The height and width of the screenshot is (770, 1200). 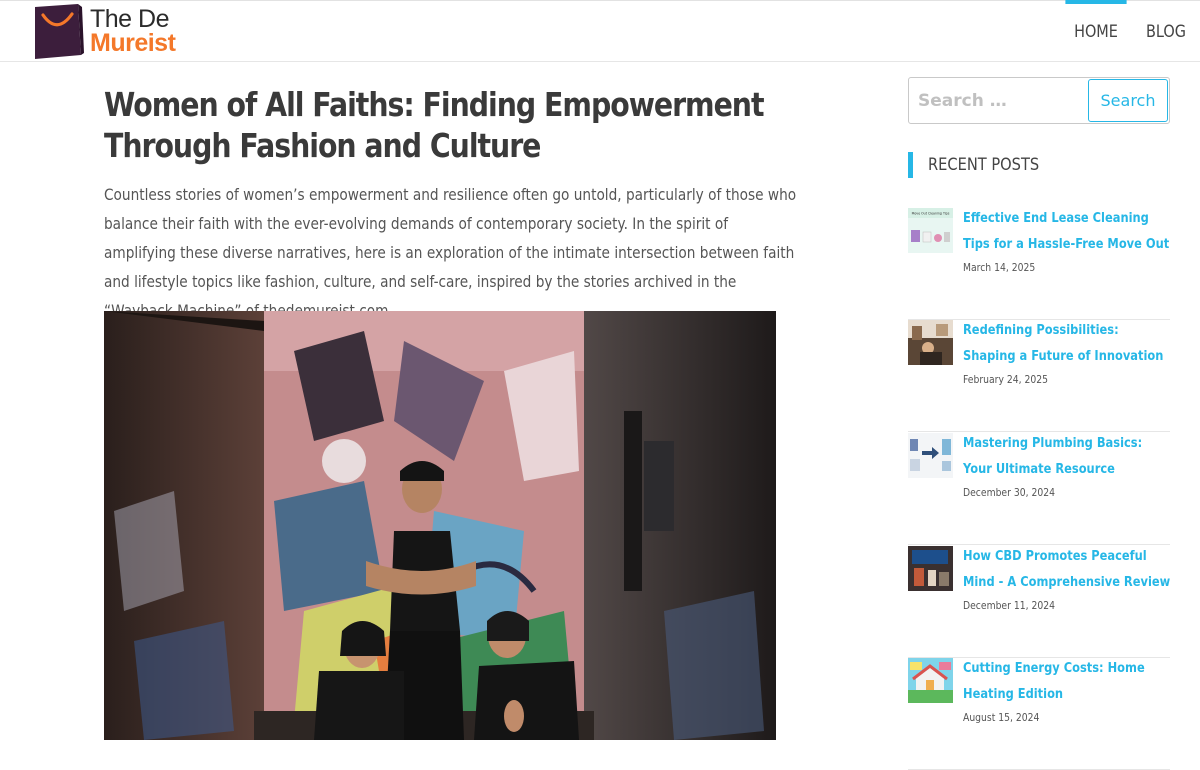 What do you see at coordinates (930, 230) in the screenshot?
I see `post-thumbnail: Move Out Cleaning Tips` at bounding box center [930, 230].